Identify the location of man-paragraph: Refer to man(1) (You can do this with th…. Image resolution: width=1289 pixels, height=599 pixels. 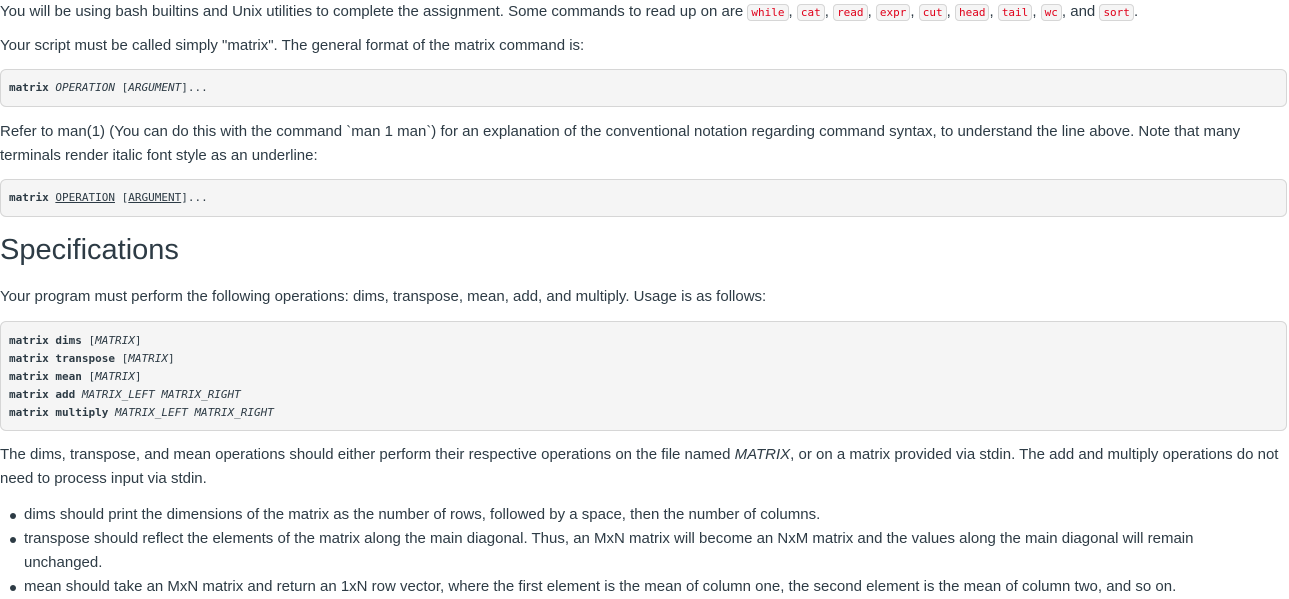
(620, 143).